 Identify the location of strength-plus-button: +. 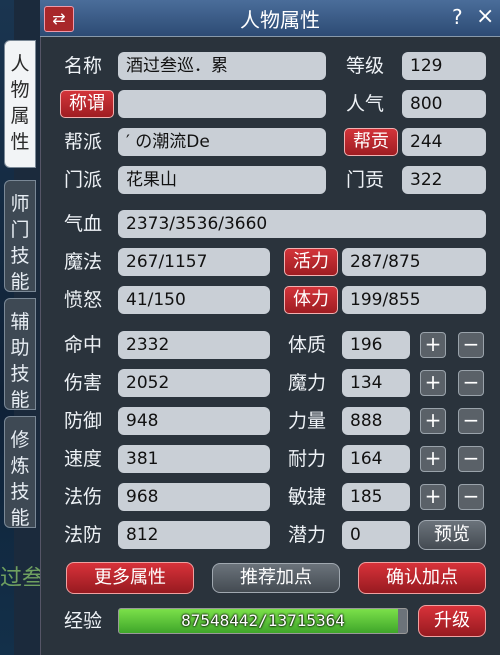
(433, 421).